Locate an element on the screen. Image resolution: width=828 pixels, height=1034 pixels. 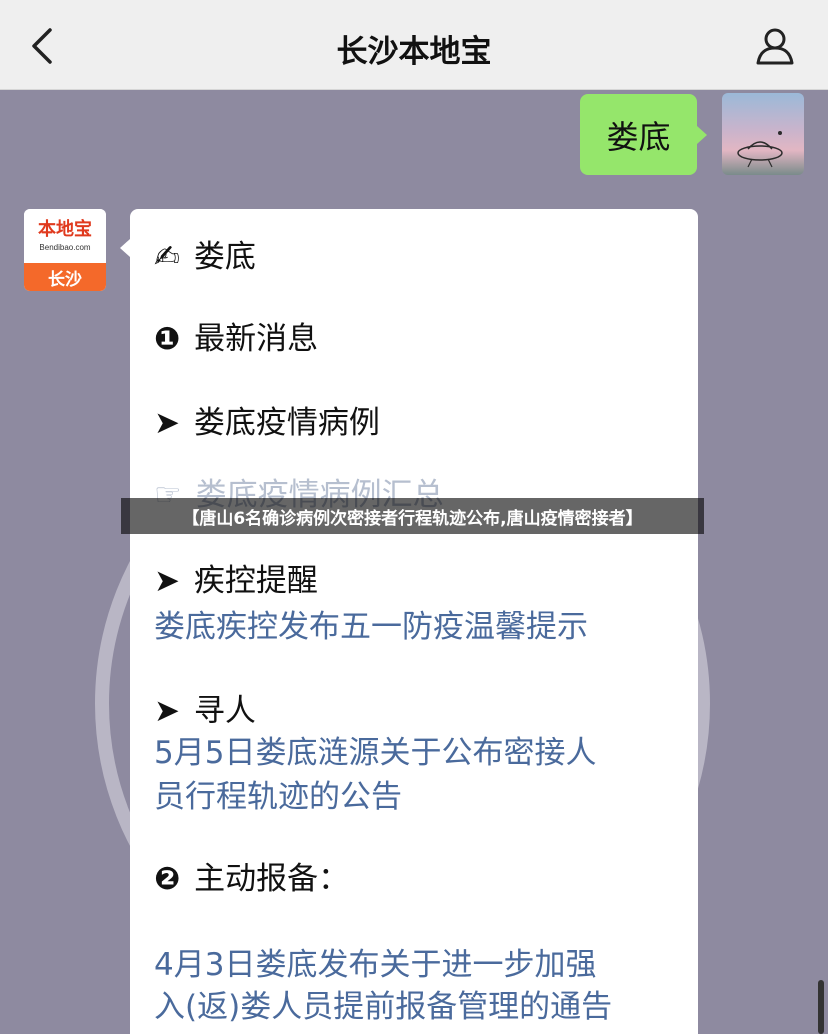
bot-avatar: 本地宝 Bendibao.com 长沙 is located at coordinates (65, 250).